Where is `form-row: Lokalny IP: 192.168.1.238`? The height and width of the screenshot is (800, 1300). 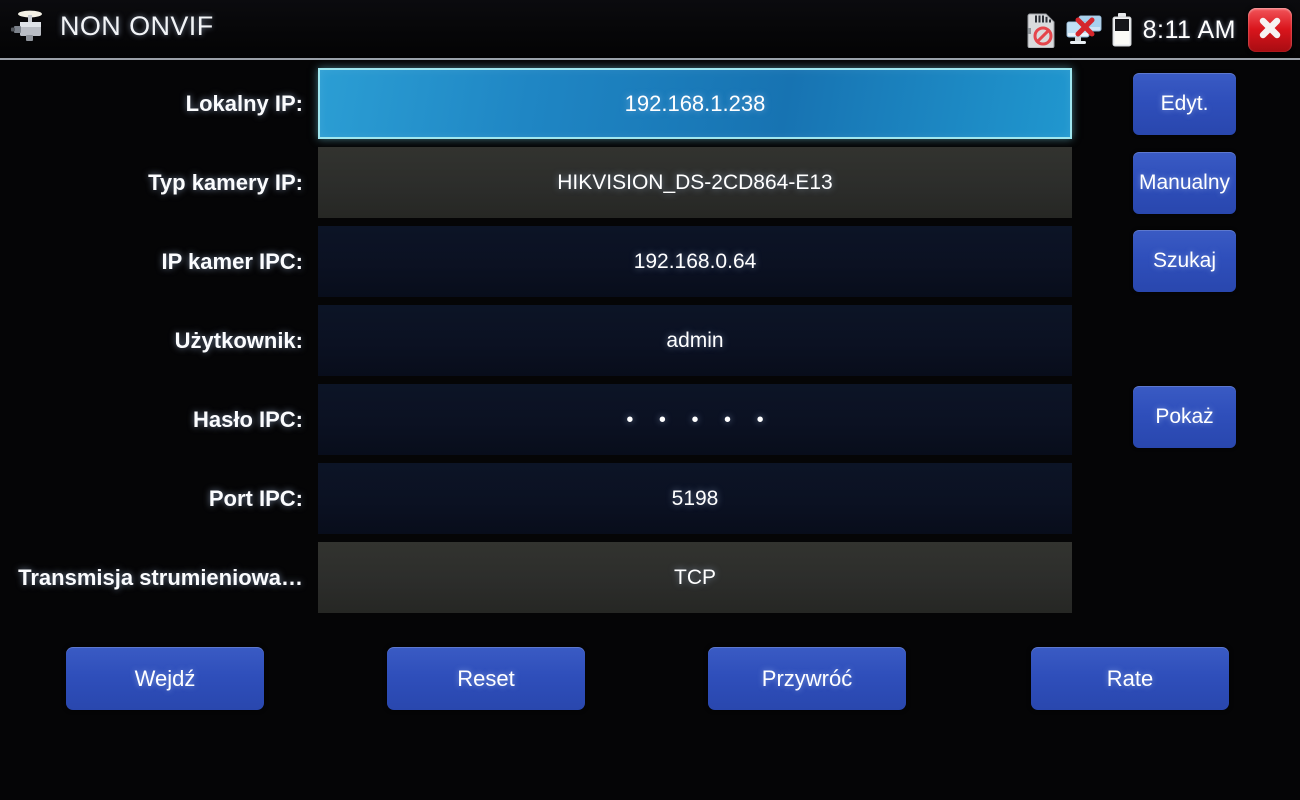
form-row: Lokalny IP: 192.168.1.238 is located at coordinates (650, 103).